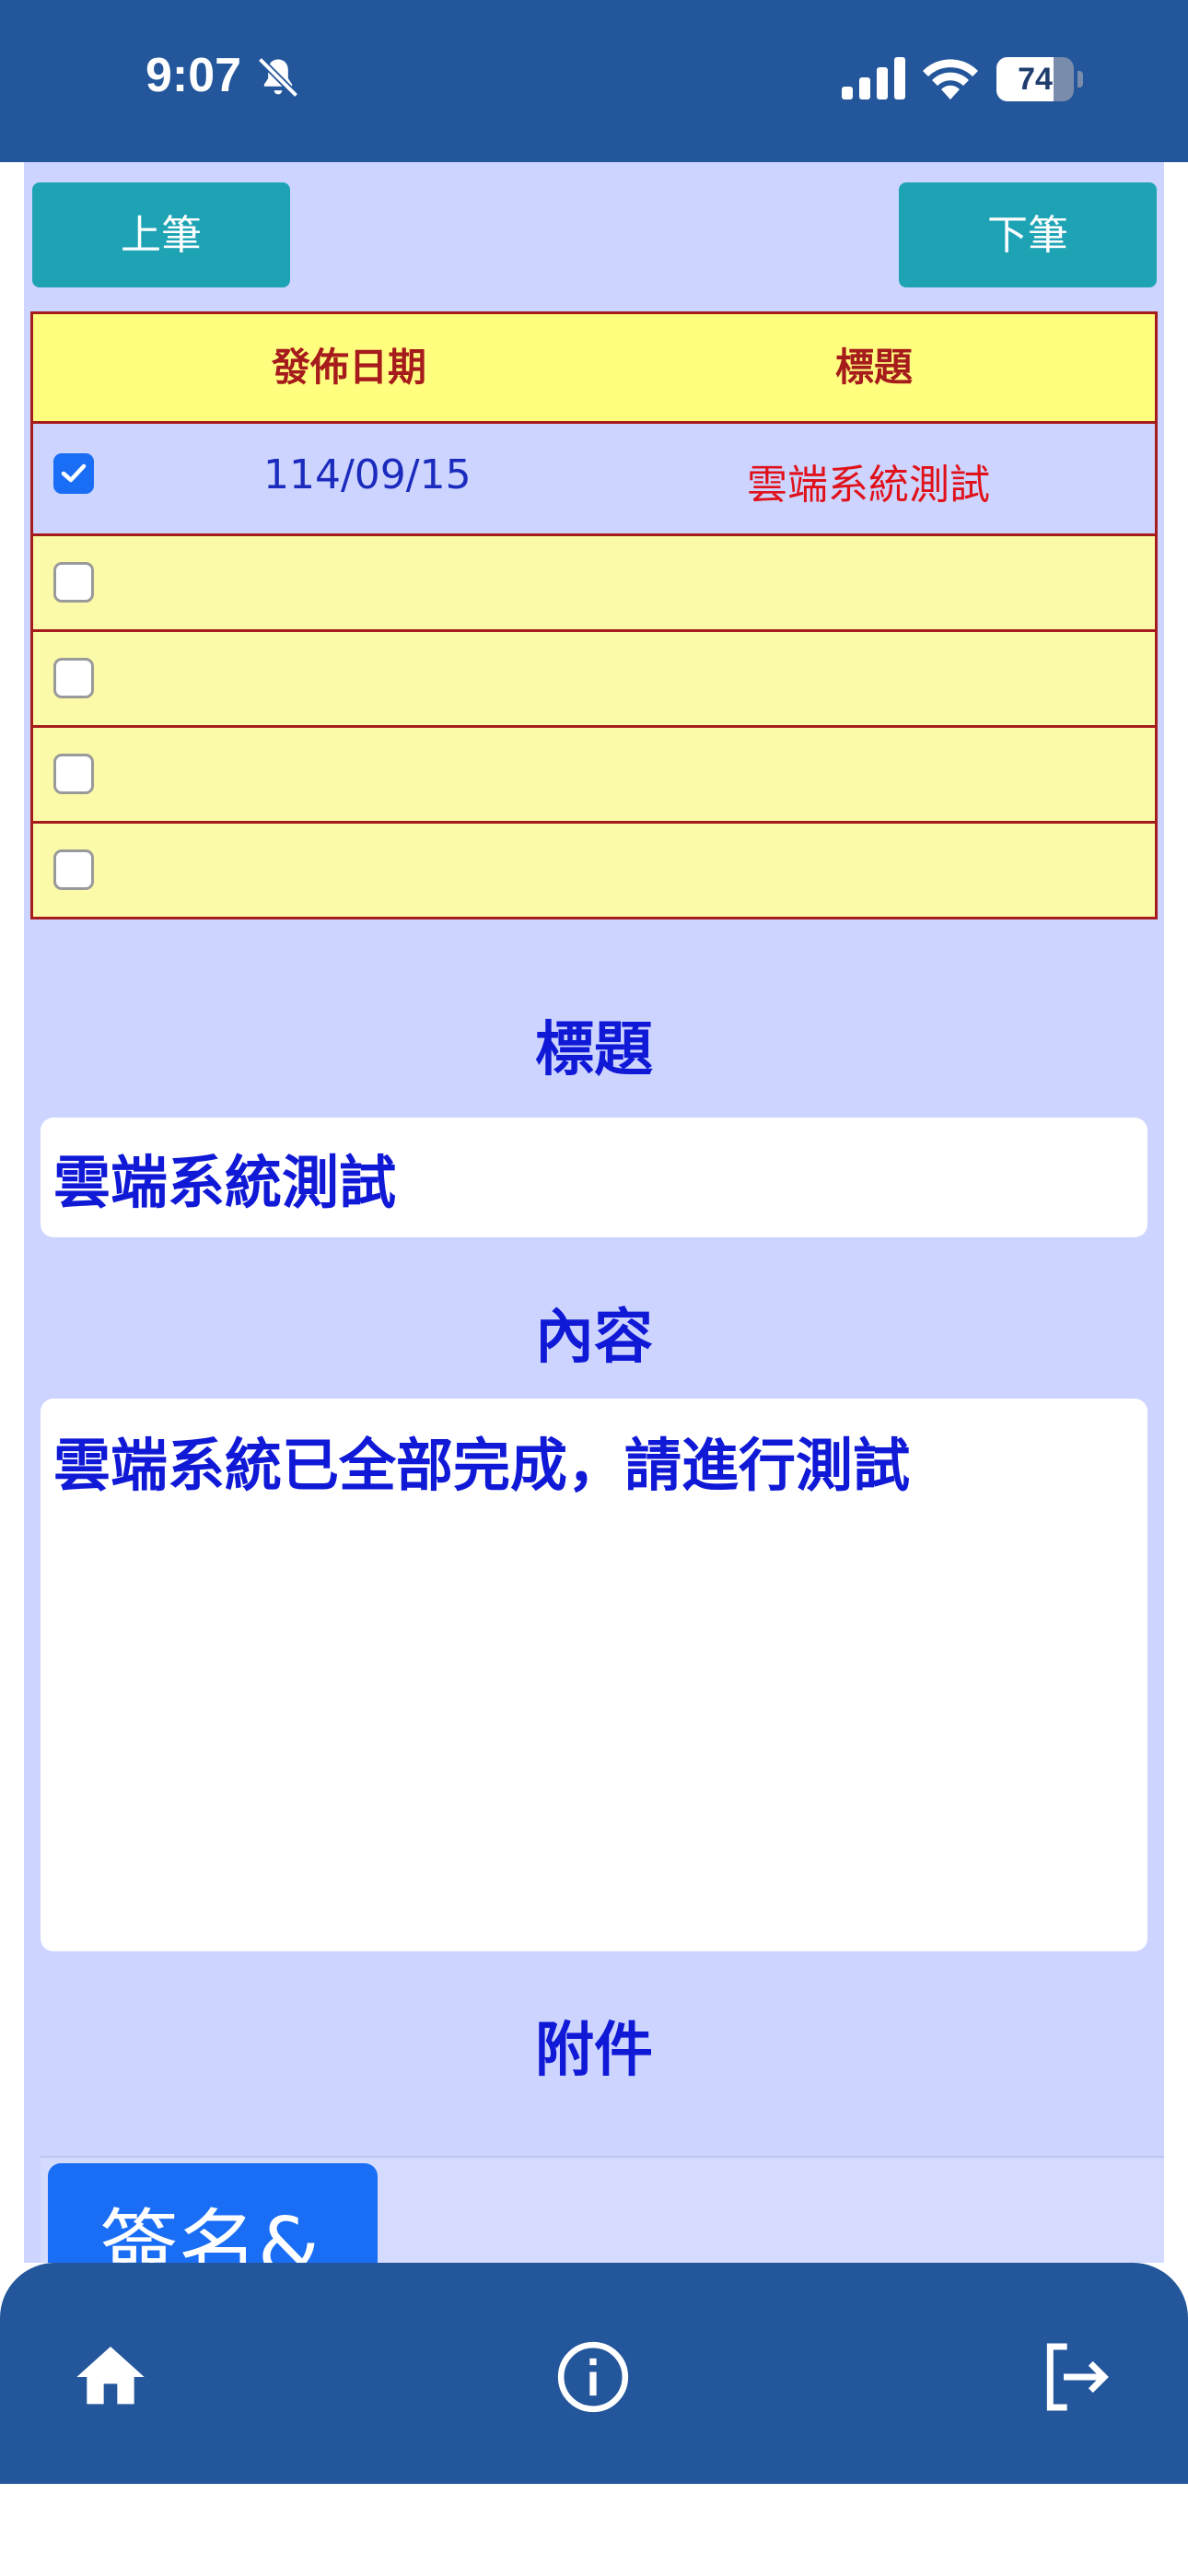 The image size is (1188, 2576). Describe the element at coordinates (594, 1177) in the screenshot. I see `title-field: 雲端系統測試` at that location.